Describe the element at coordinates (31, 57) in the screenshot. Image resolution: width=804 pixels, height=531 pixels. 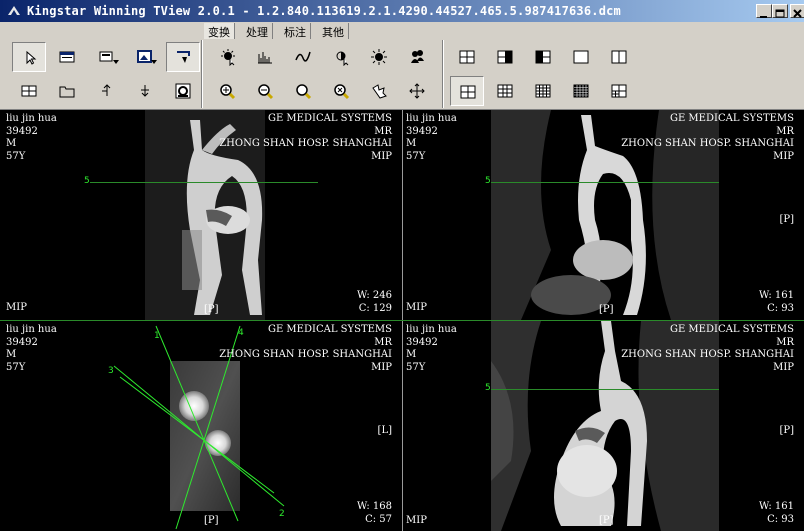
I see `pointer-icon` at that location.